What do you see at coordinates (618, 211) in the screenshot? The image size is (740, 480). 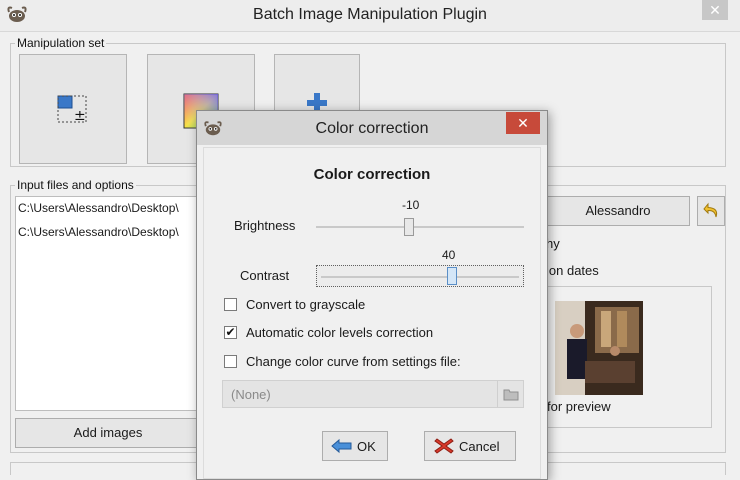 I see `output-folder-button: Alessandro` at bounding box center [618, 211].